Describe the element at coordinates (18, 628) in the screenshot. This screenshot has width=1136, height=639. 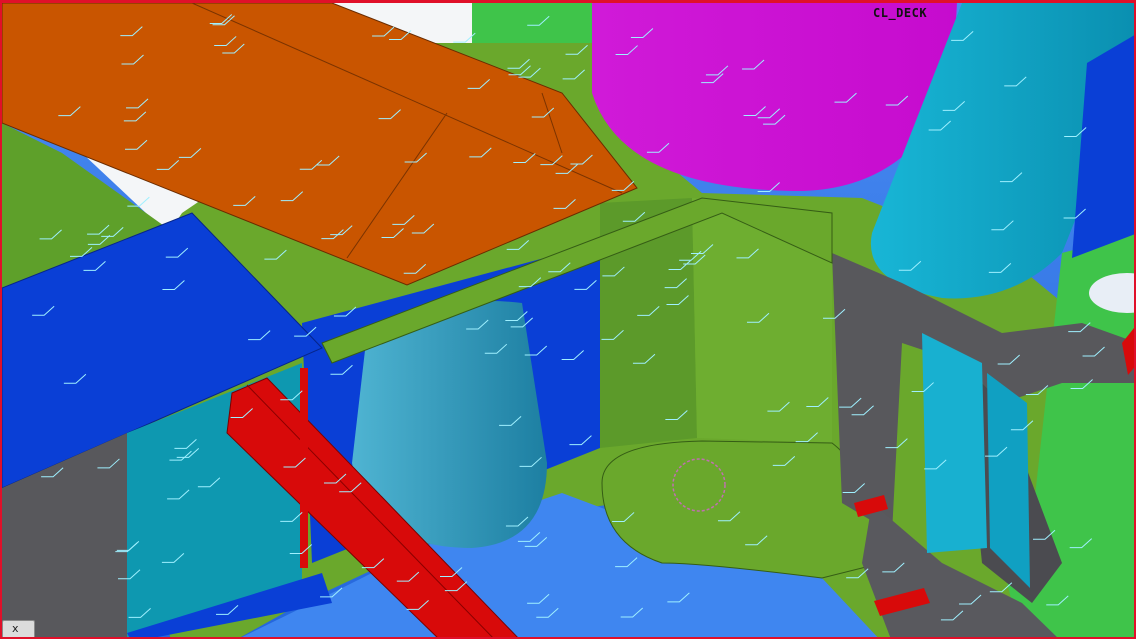
I see `close-tab-button: x` at that location.